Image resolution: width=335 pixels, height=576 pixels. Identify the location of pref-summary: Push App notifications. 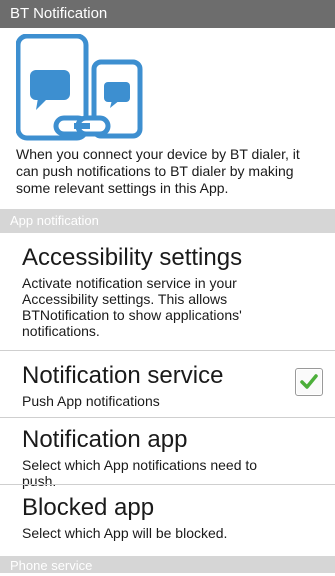
(91, 401).